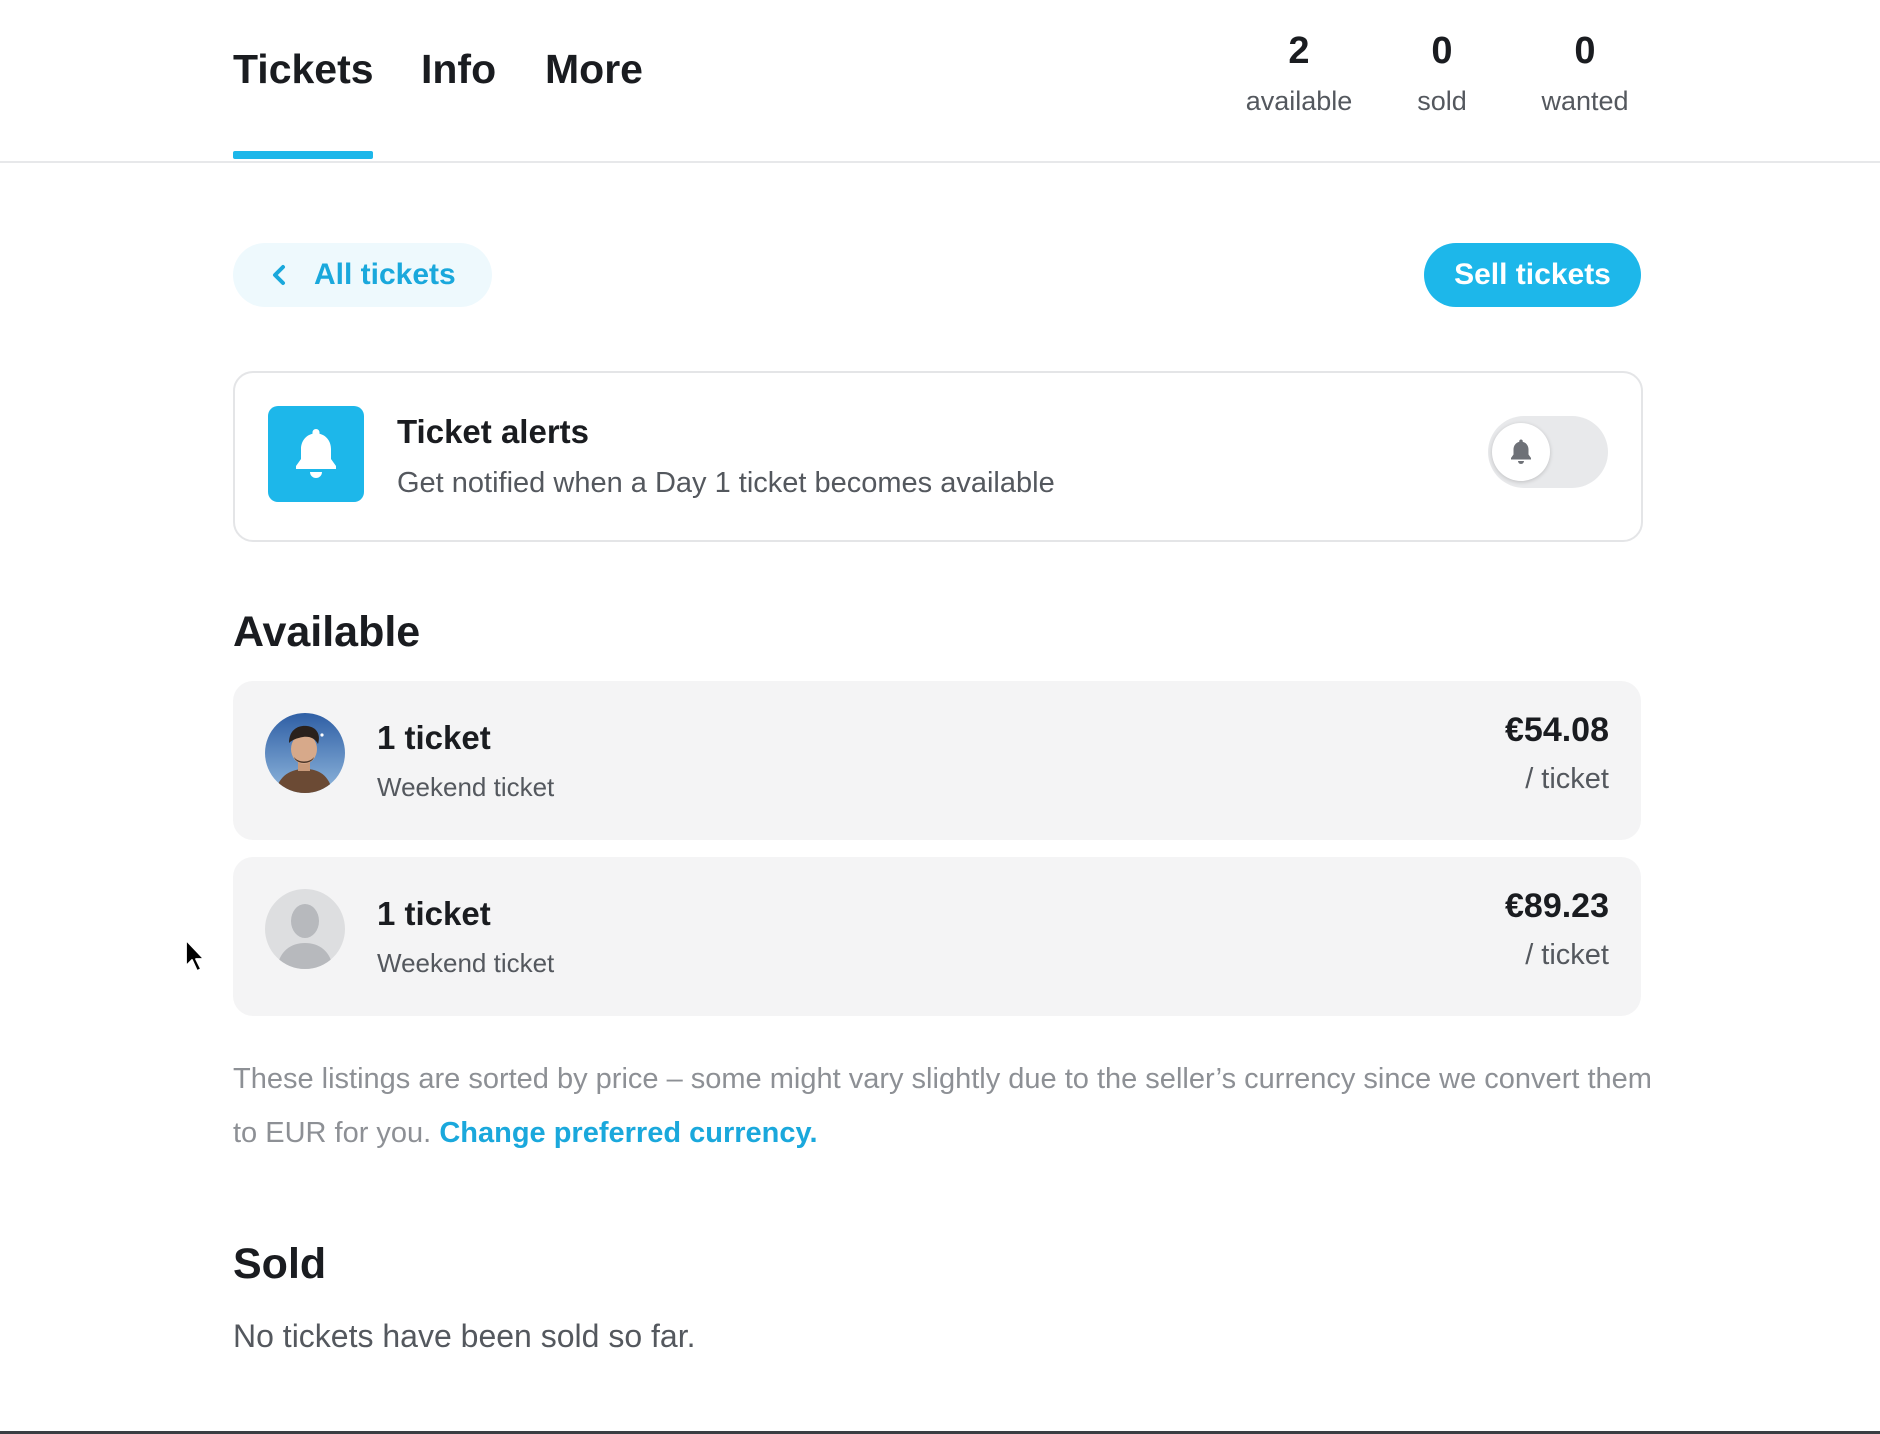 This screenshot has width=1880, height=1434. What do you see at coordinates (303, 69) in the screenshot?
I see `tab-tickets: Tickets` at bounding box center [303, 69].